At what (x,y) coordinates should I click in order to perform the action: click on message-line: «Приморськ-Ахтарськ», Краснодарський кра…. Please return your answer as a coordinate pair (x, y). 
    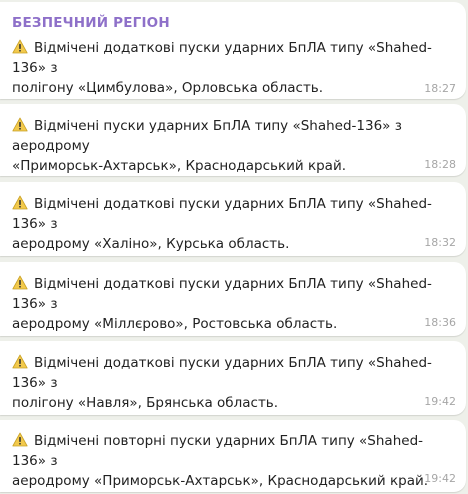
    Looking at the image, I should click on (179, 166).